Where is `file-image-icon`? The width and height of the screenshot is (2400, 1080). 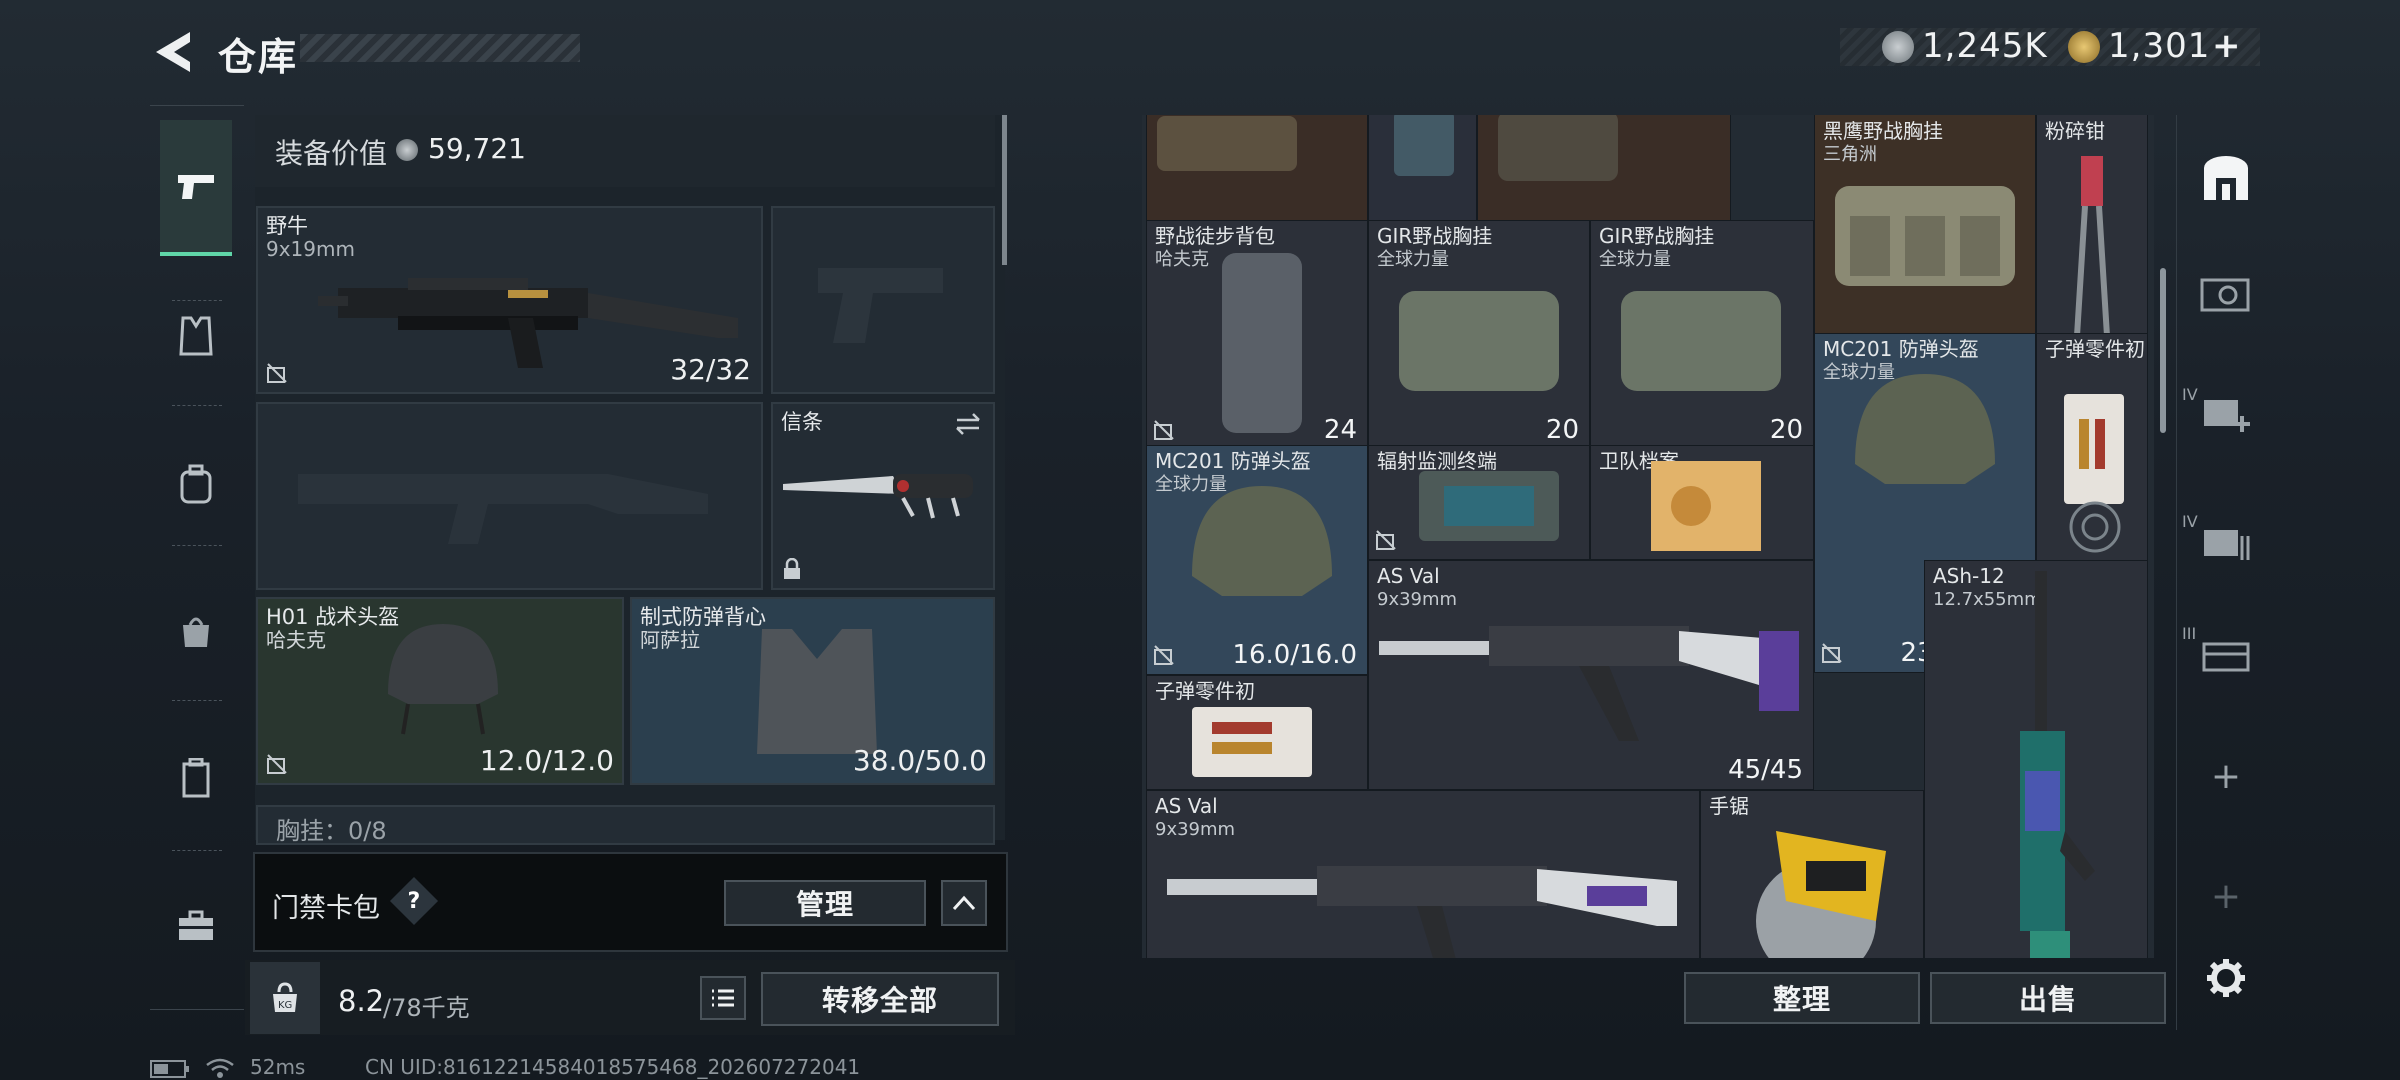
file-image-icon is located at coordinates (1706, 506).